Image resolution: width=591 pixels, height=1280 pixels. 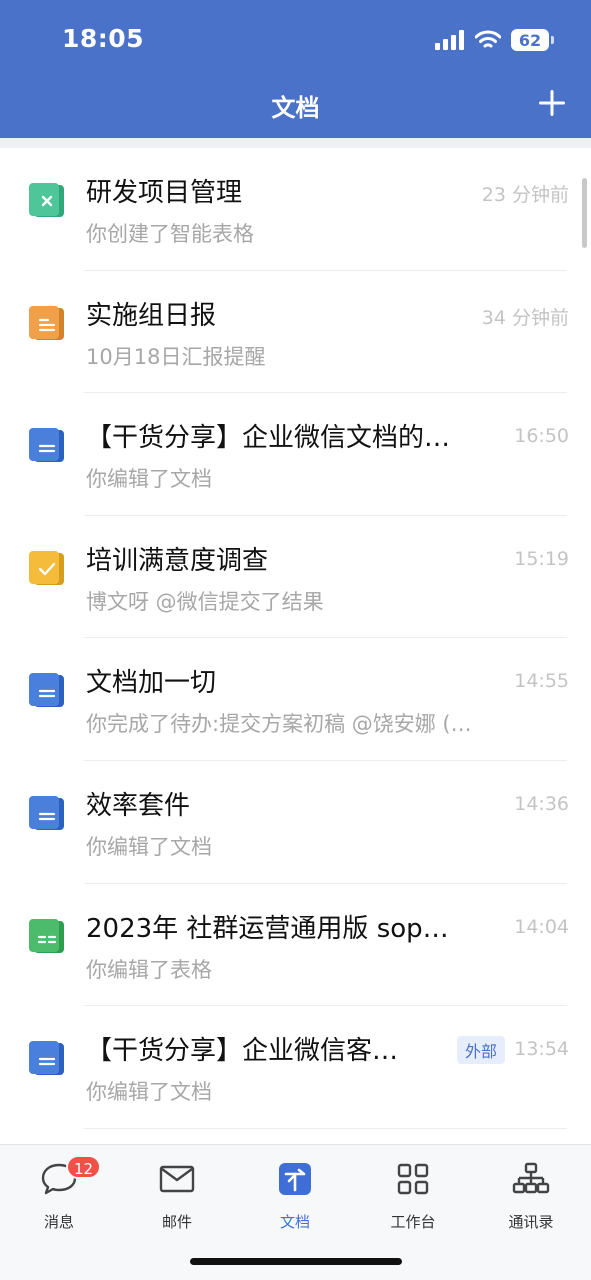 What do you see at coordinates (46, 200) in the screenshot?
I see `smart-sheet-icon` at bounding box center [46, 200].